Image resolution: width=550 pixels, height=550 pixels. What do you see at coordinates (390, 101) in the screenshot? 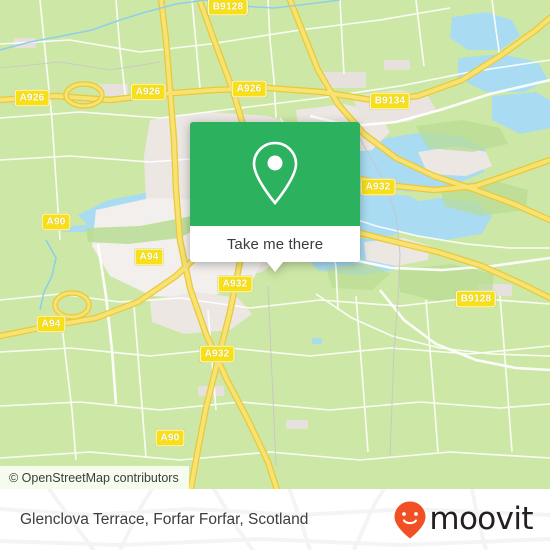
I see `road-shield: B9134` at bounding box center [390, 101].